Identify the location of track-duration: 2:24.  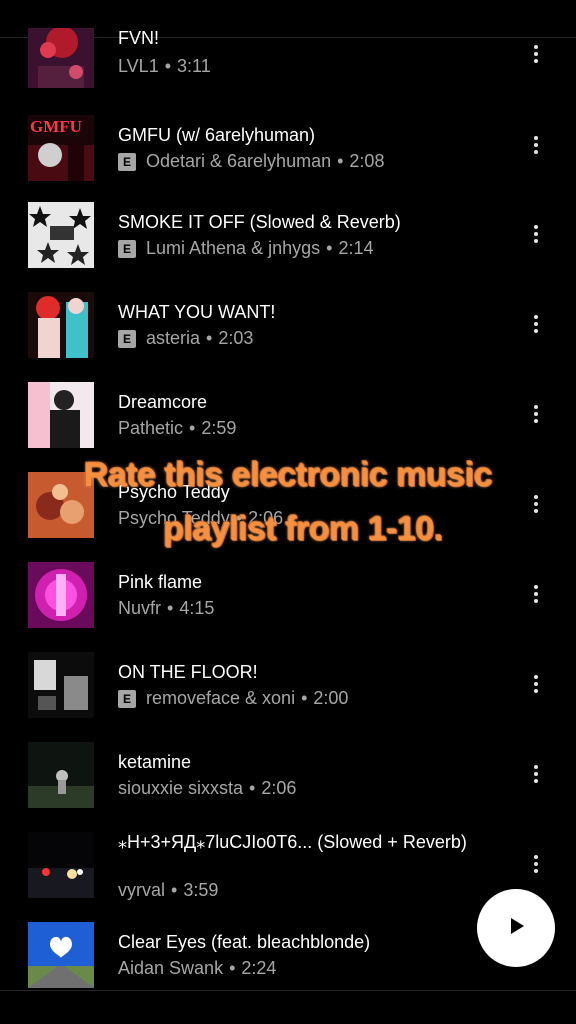
(259, 968).